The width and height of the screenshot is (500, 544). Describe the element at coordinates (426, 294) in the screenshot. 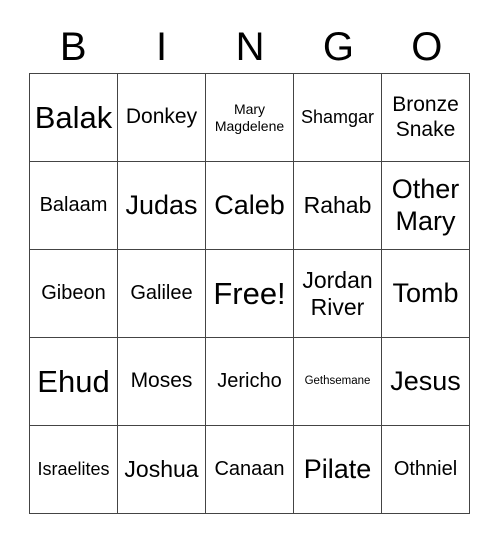

I see `bingo-cell: Tomb` at that location.